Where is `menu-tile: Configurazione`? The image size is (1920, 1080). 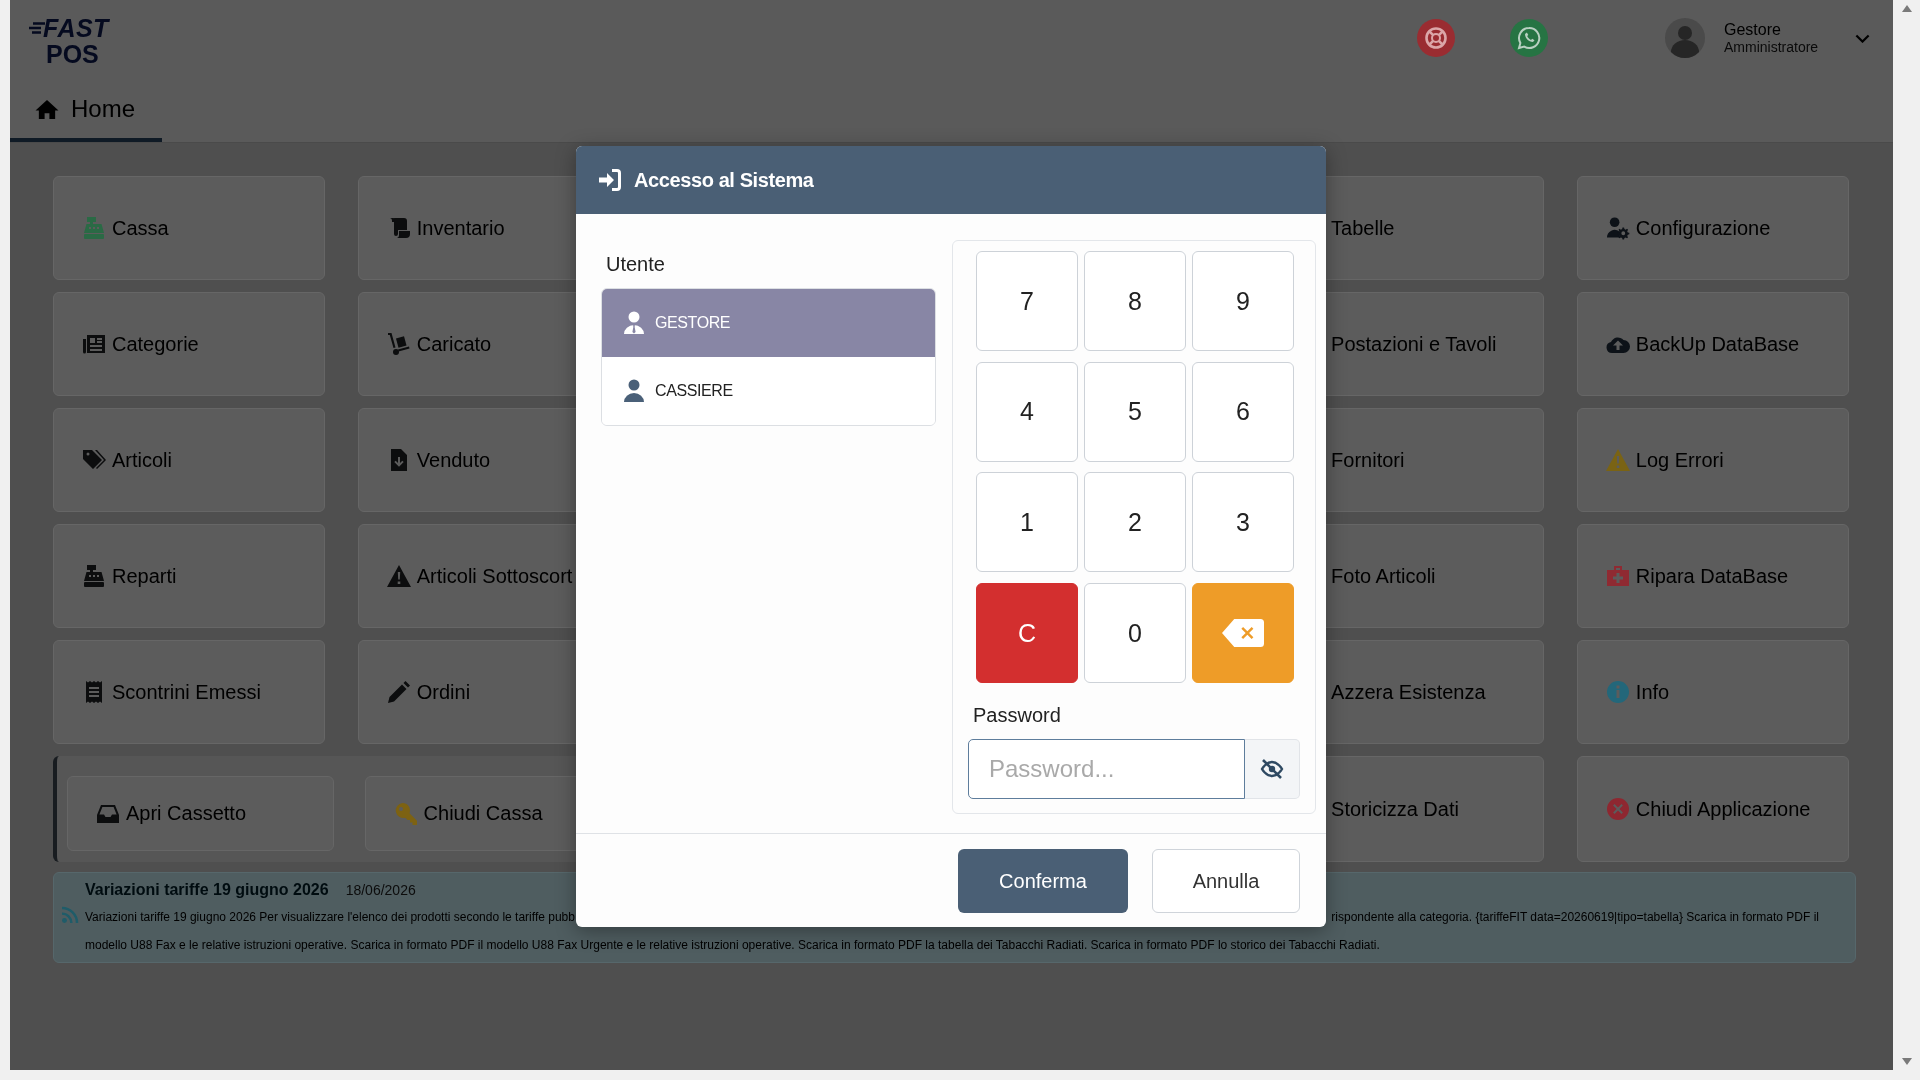 menu-tile: Configurazione is located at coordinates (1712, 228).